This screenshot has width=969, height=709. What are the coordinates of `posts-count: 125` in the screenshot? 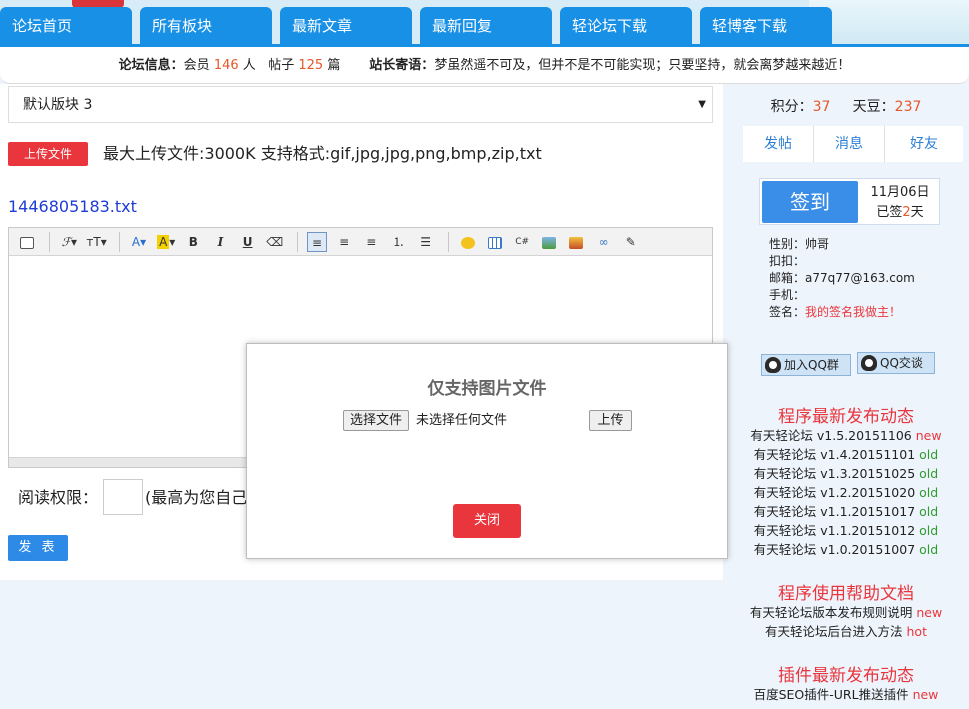 It's located at (311, 65).